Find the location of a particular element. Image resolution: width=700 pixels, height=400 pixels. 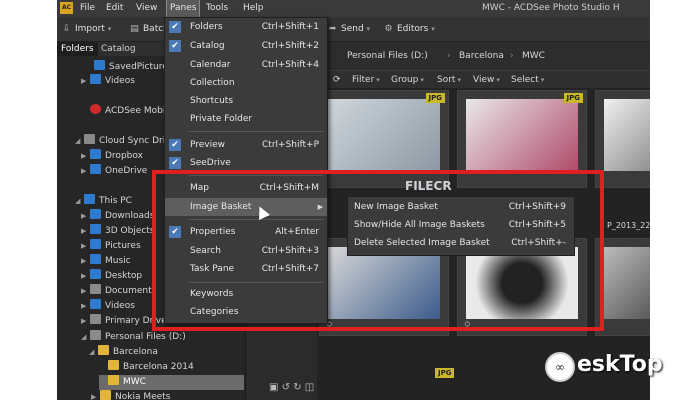

tree-item: ▶ Downloads is located at coordinates (117, 216).